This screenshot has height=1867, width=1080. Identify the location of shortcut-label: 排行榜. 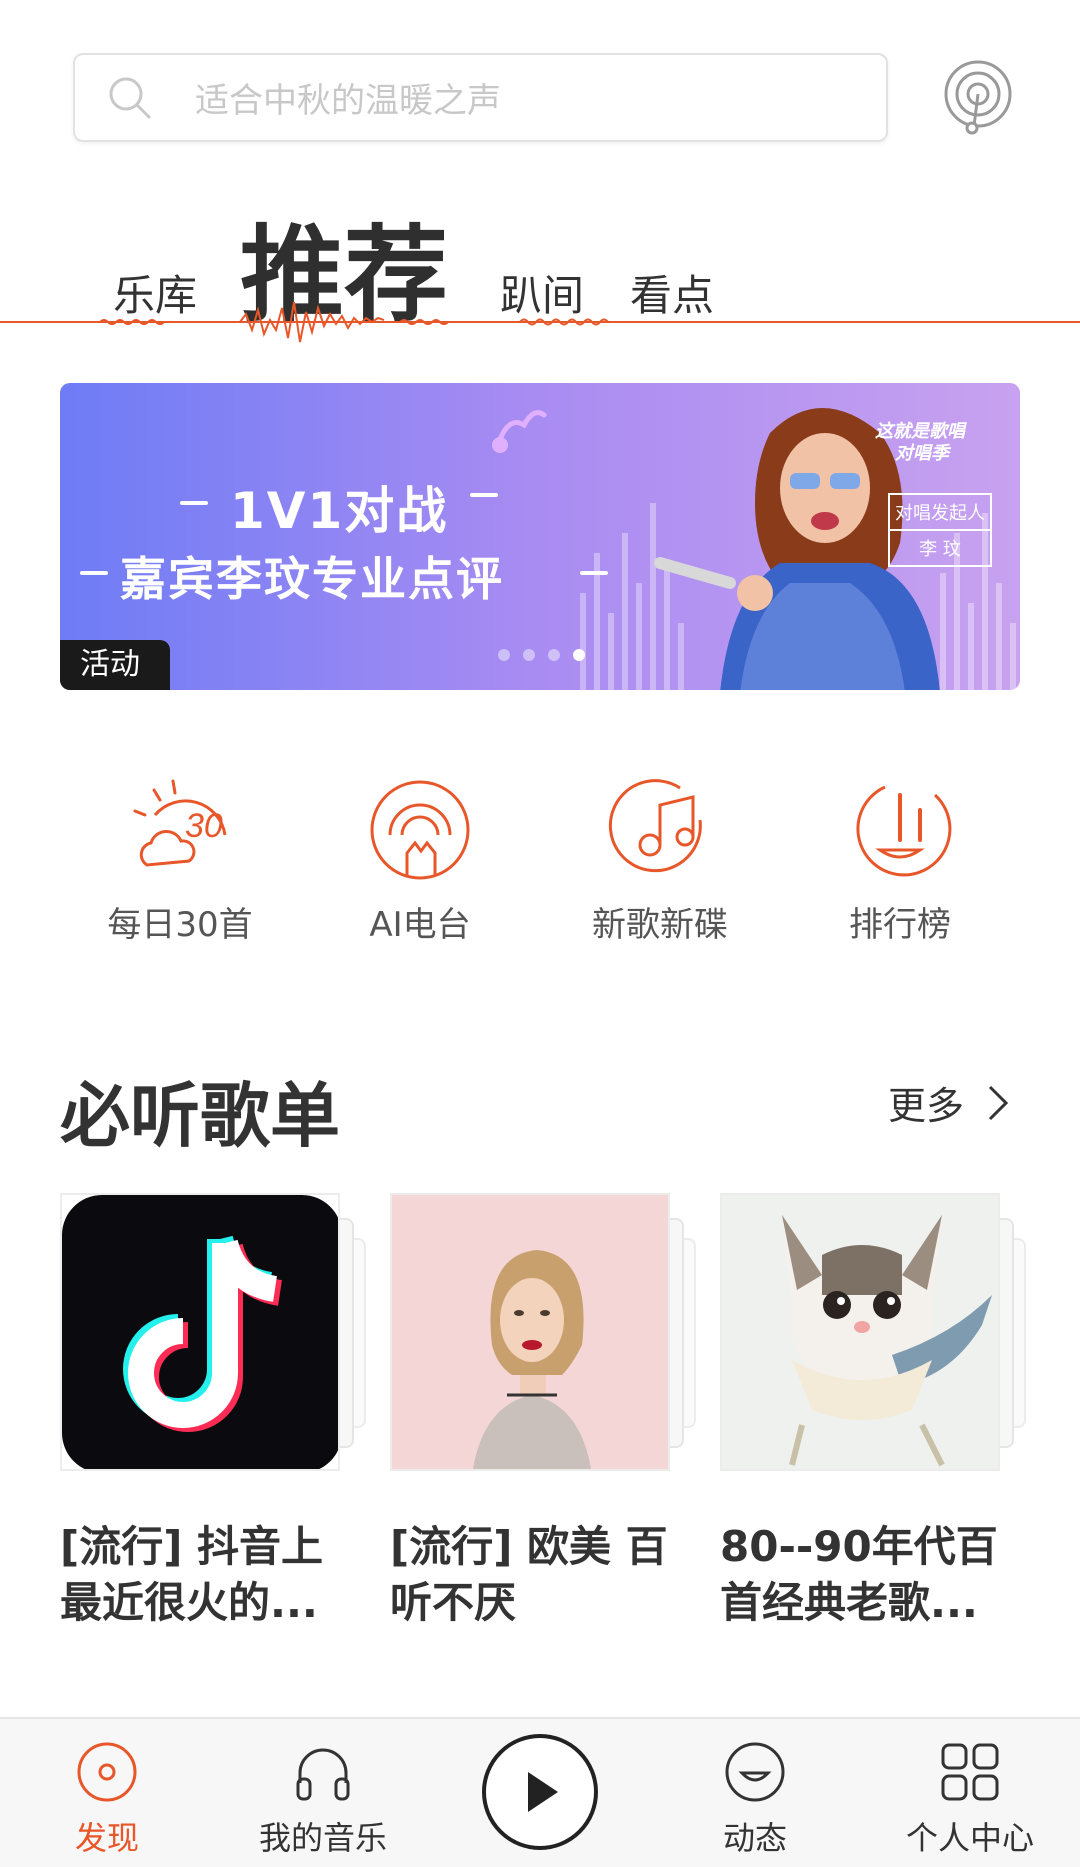
(900, 925).